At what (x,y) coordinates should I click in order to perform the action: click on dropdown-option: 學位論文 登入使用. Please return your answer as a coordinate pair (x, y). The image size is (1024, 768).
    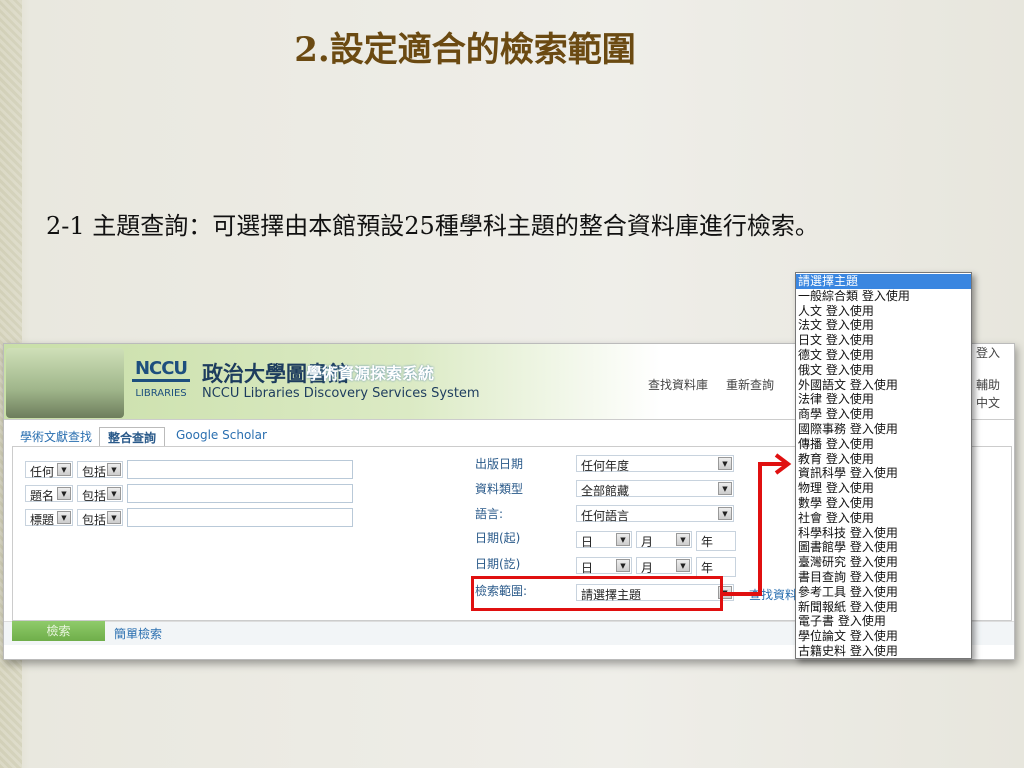
    Looking at the image, I should click on (883, 636).